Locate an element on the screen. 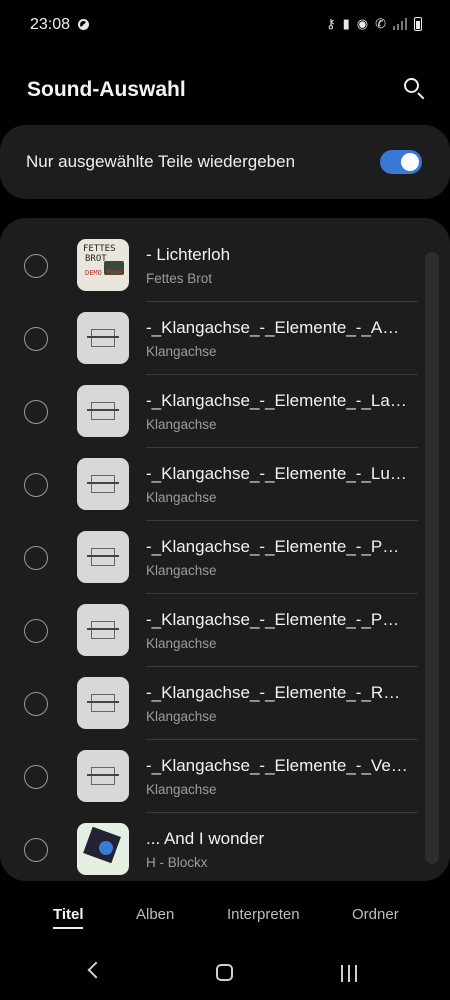 This screenshot has height=1000, width=450. search-button is located at coordinates (415, 89).